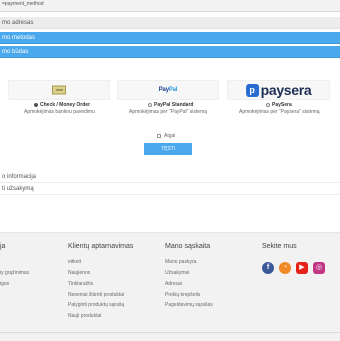 The width and height of the screenshot is (340, 341). What do you see at coordinates (319, 268) in the screenshot?
I see `instagram-icon: ◎` at bounding box center [319, 268].